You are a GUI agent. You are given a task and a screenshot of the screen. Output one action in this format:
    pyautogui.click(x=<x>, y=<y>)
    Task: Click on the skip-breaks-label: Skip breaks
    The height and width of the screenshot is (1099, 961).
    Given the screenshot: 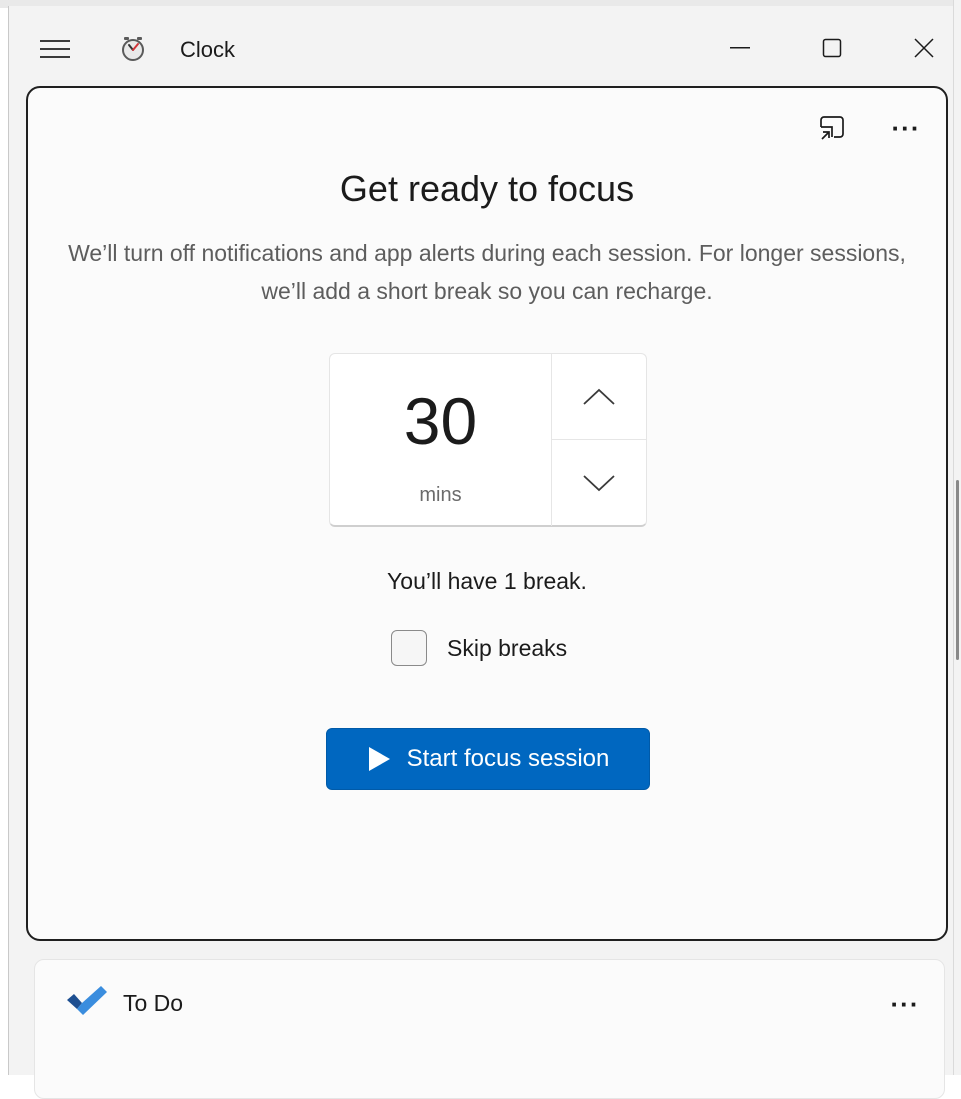 What is the action you would take?
    pyautogui.click(x=507, y=648)
    